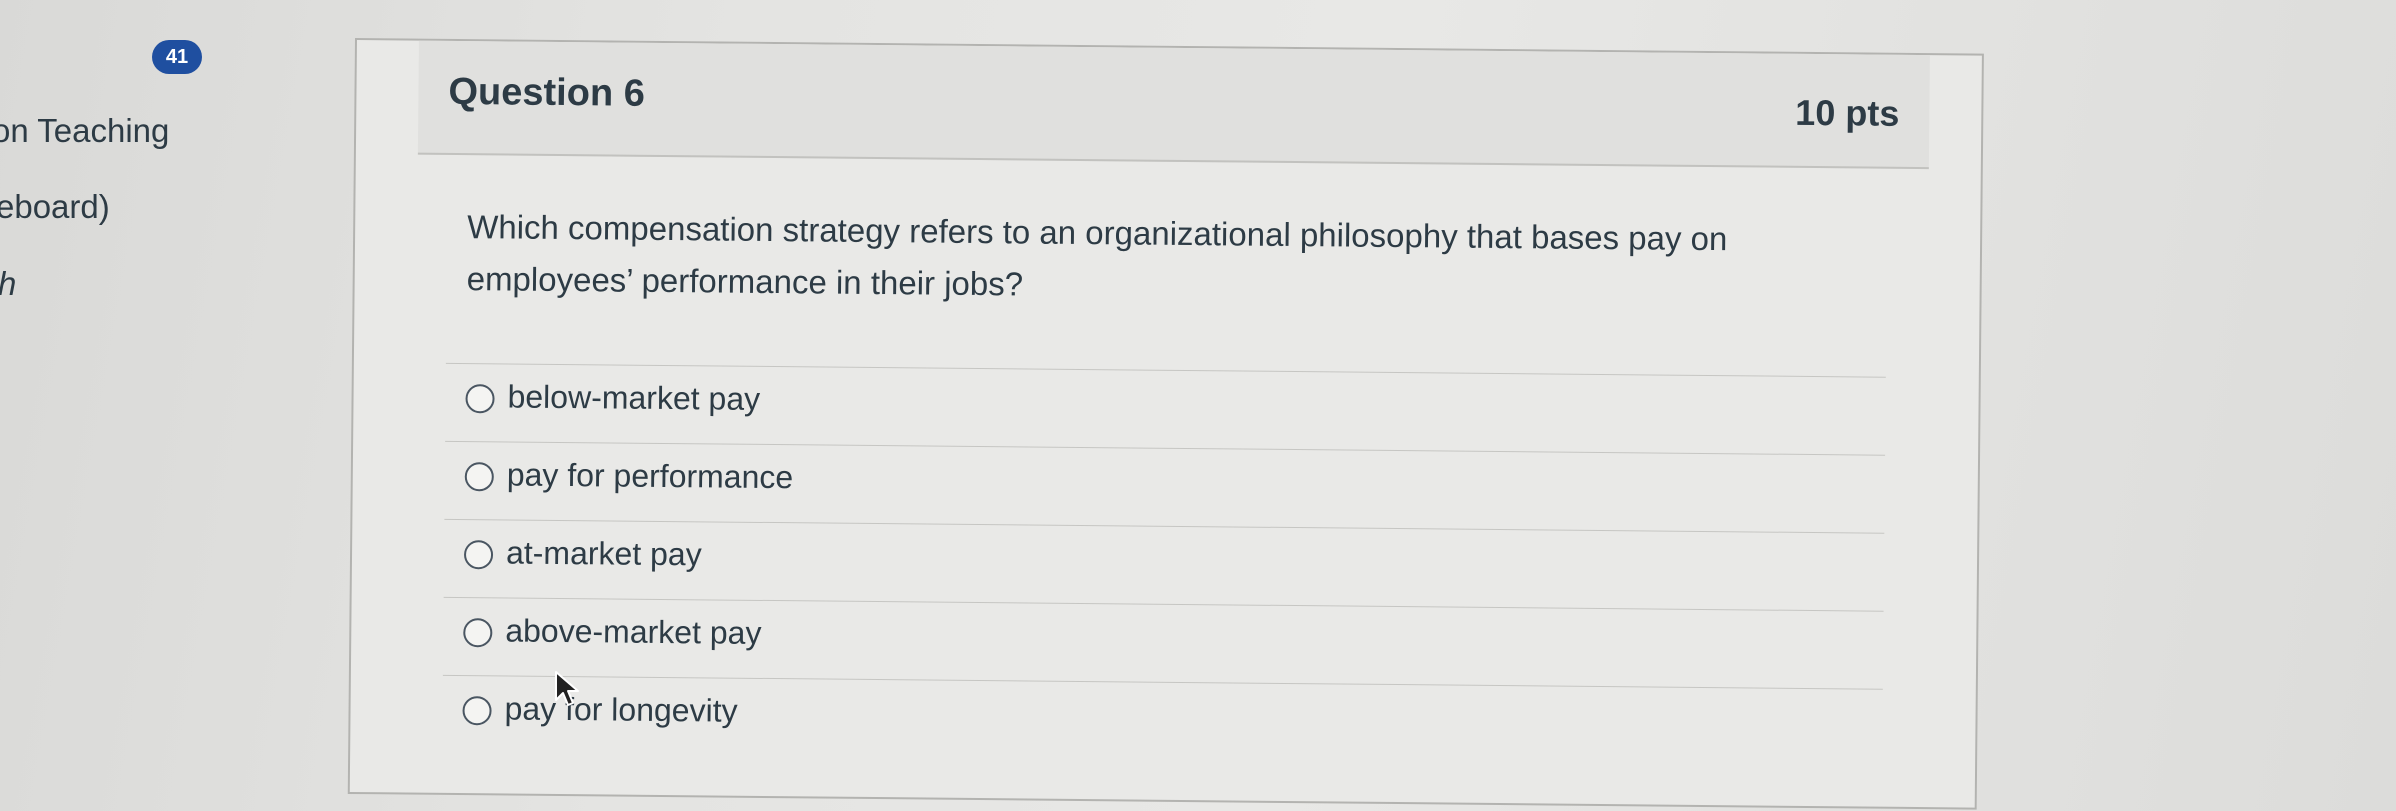 This screenshot has width=2396, height=811. I want to click on answer-label: pay for longevity, so click(620, 709).